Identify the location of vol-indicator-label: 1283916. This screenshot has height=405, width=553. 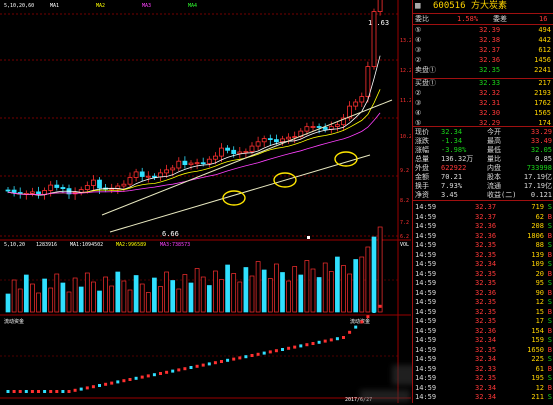
(46, 245).